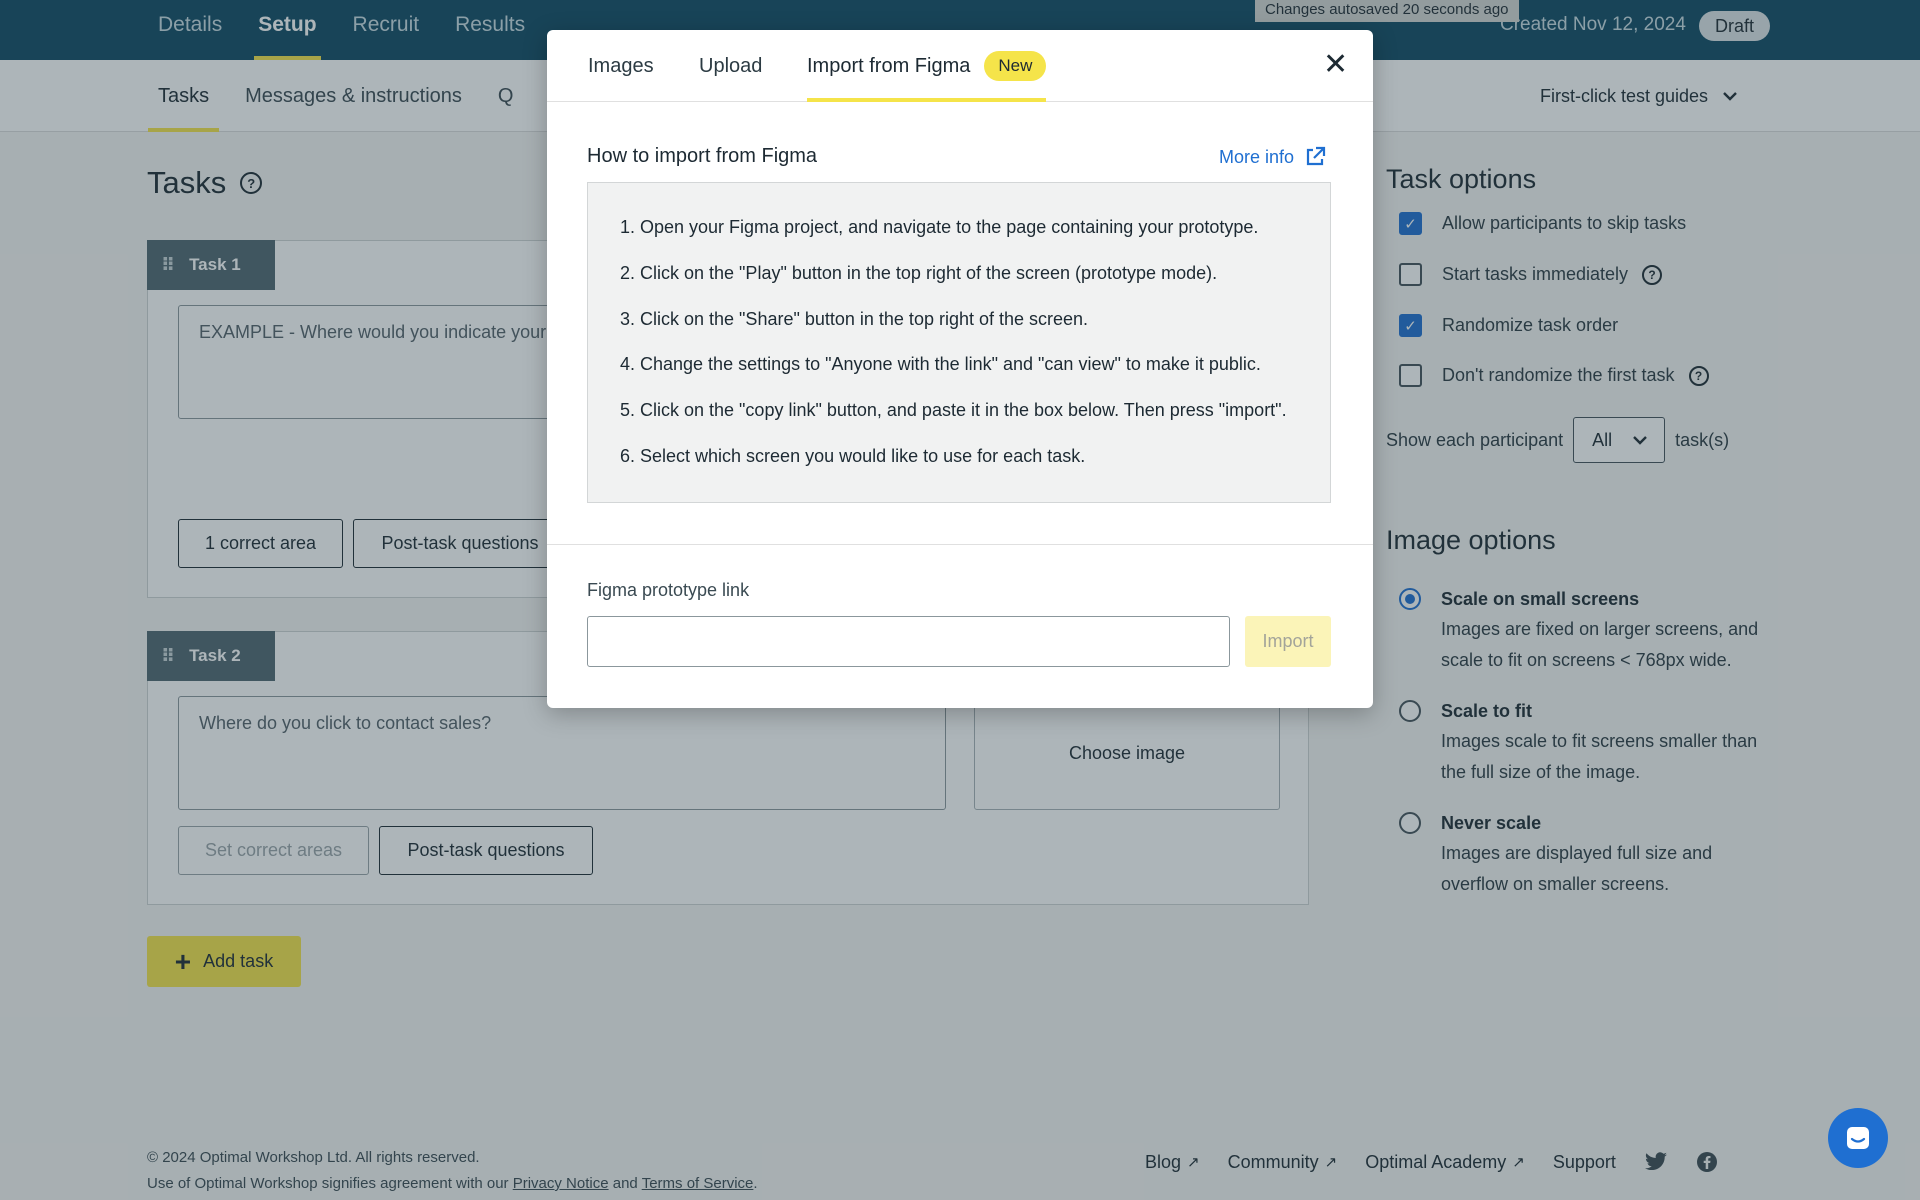 This screenshot has width=1920, height=1200. I want to click on modal-tab-label: Import from Figma, so click(889, 66).